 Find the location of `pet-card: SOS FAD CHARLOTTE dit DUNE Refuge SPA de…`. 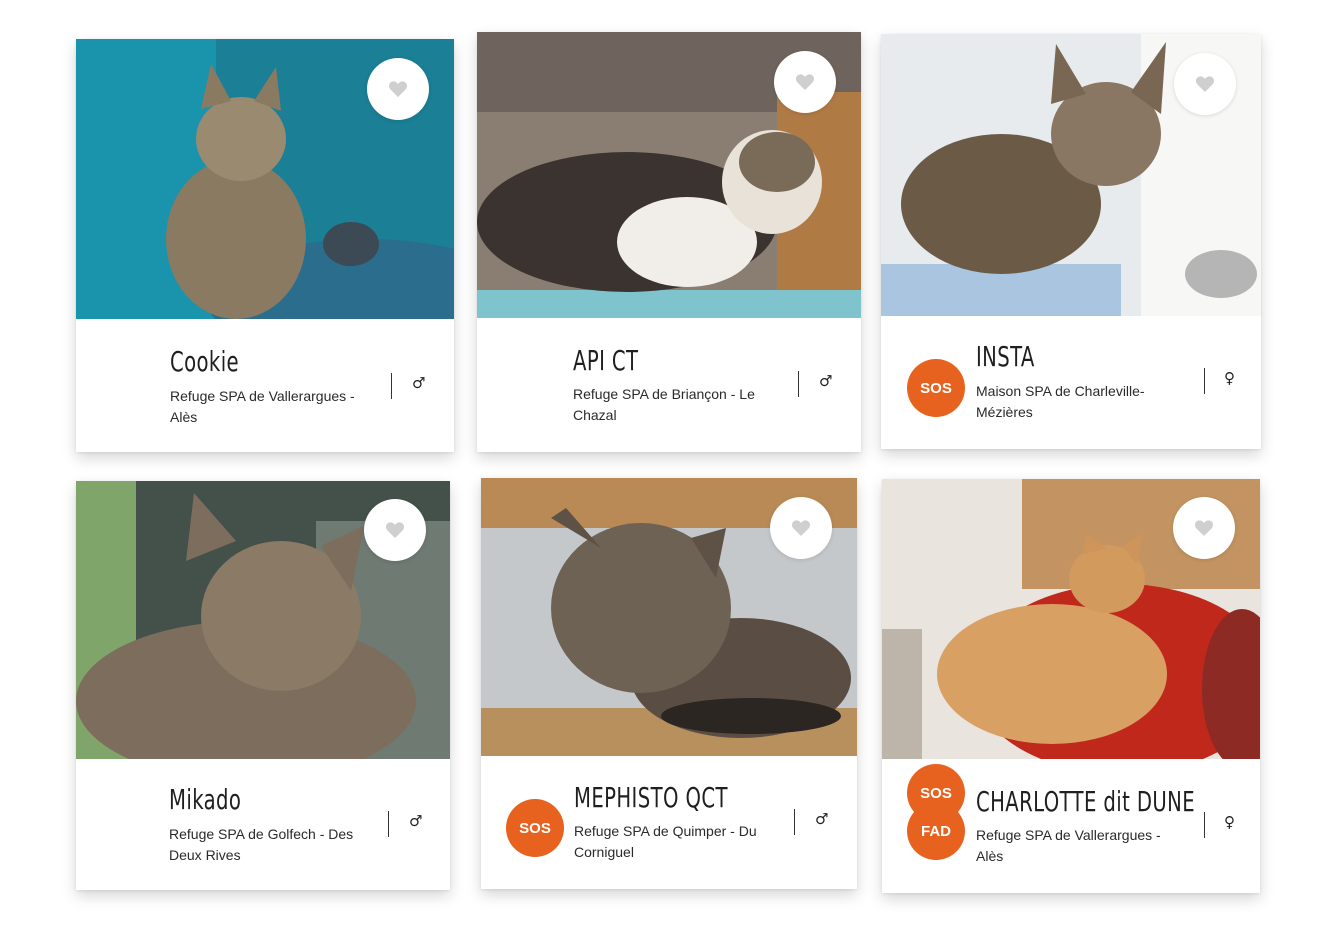

pet-card: SOS FAD CHARLOTTE dit DUNE Refuge SPA de… is located at coordinates (1071, 686).